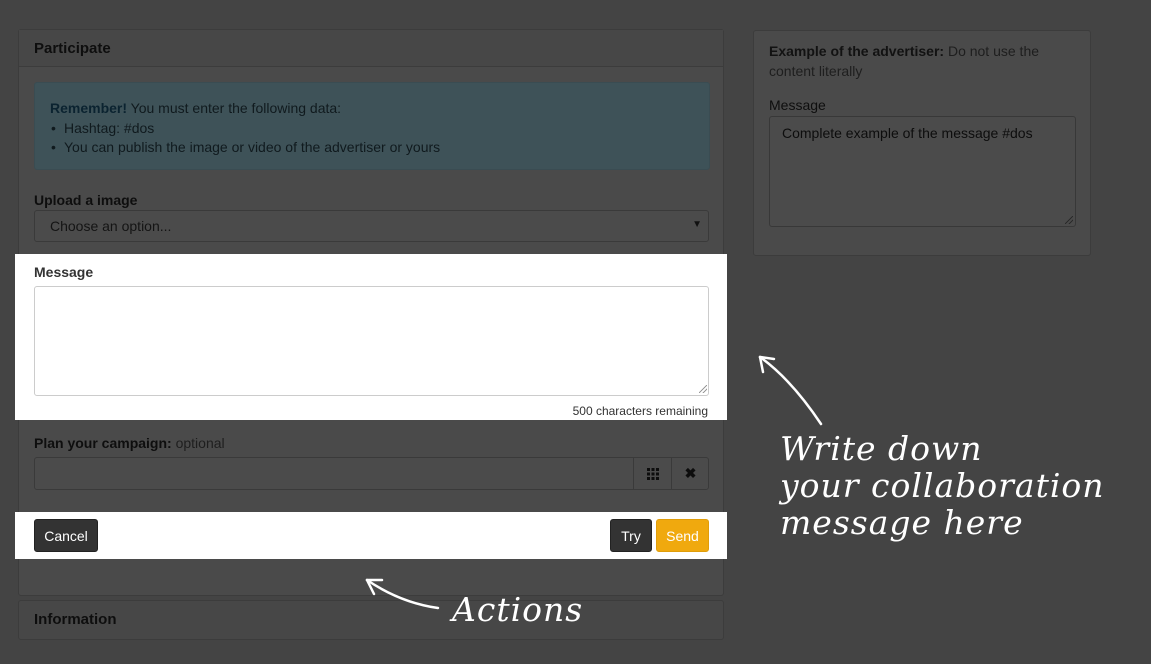  What do you see at coordinates (371, 341) in the screenshot?
I see `message-textarea` at bounding box center [371, 341].